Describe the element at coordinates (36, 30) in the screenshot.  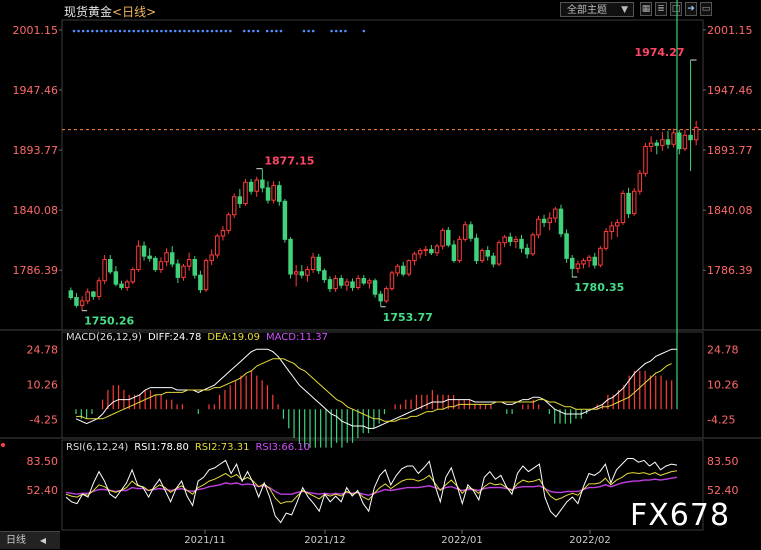
I see `price-tick-label-left: 2001.15` at that location.